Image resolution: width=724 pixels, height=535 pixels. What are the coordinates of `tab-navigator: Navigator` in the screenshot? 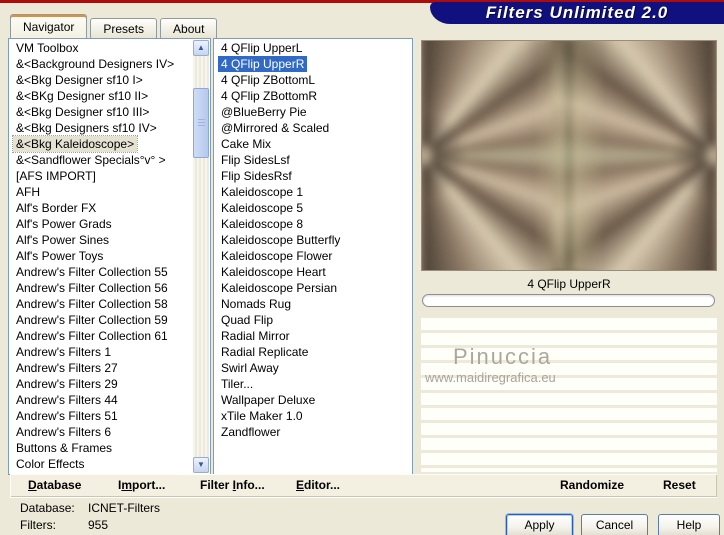 It's located at (49, 26).